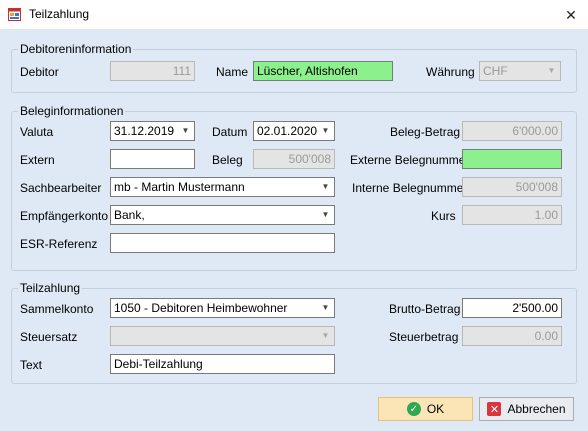 Image resolution: width=588 pixels, height=431 pixels. I want to click on esr-referenz-label: ESR-Referenz, so click(59, 244).